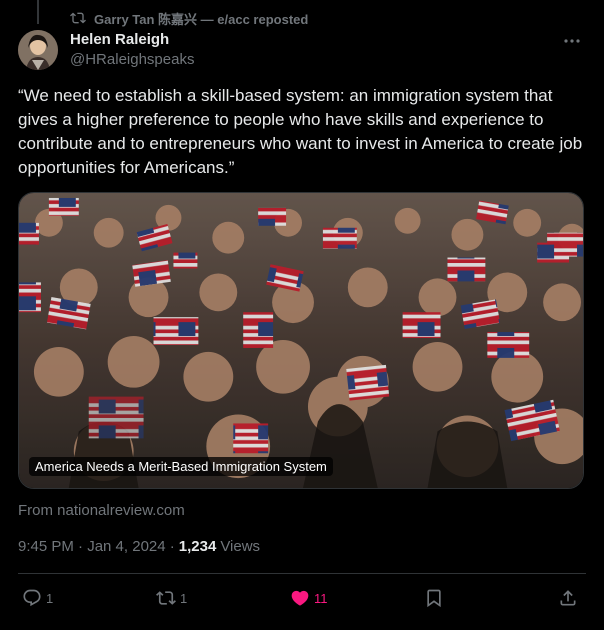 This screenshot has width=604, height=630. Describe the element at coordinates (302, 573) in the screenshot. I see `divider` at that location.